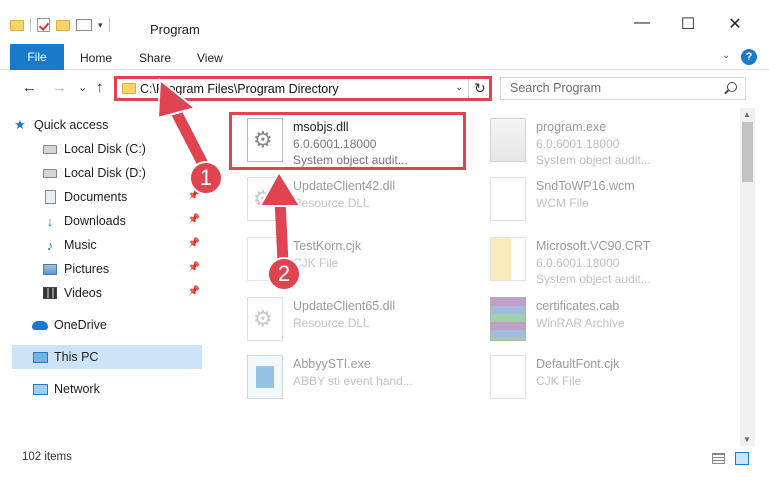  Describe the element at coordinates (80, 245) in the screenshot. I see `sidebar-item-label: Music` at that location.